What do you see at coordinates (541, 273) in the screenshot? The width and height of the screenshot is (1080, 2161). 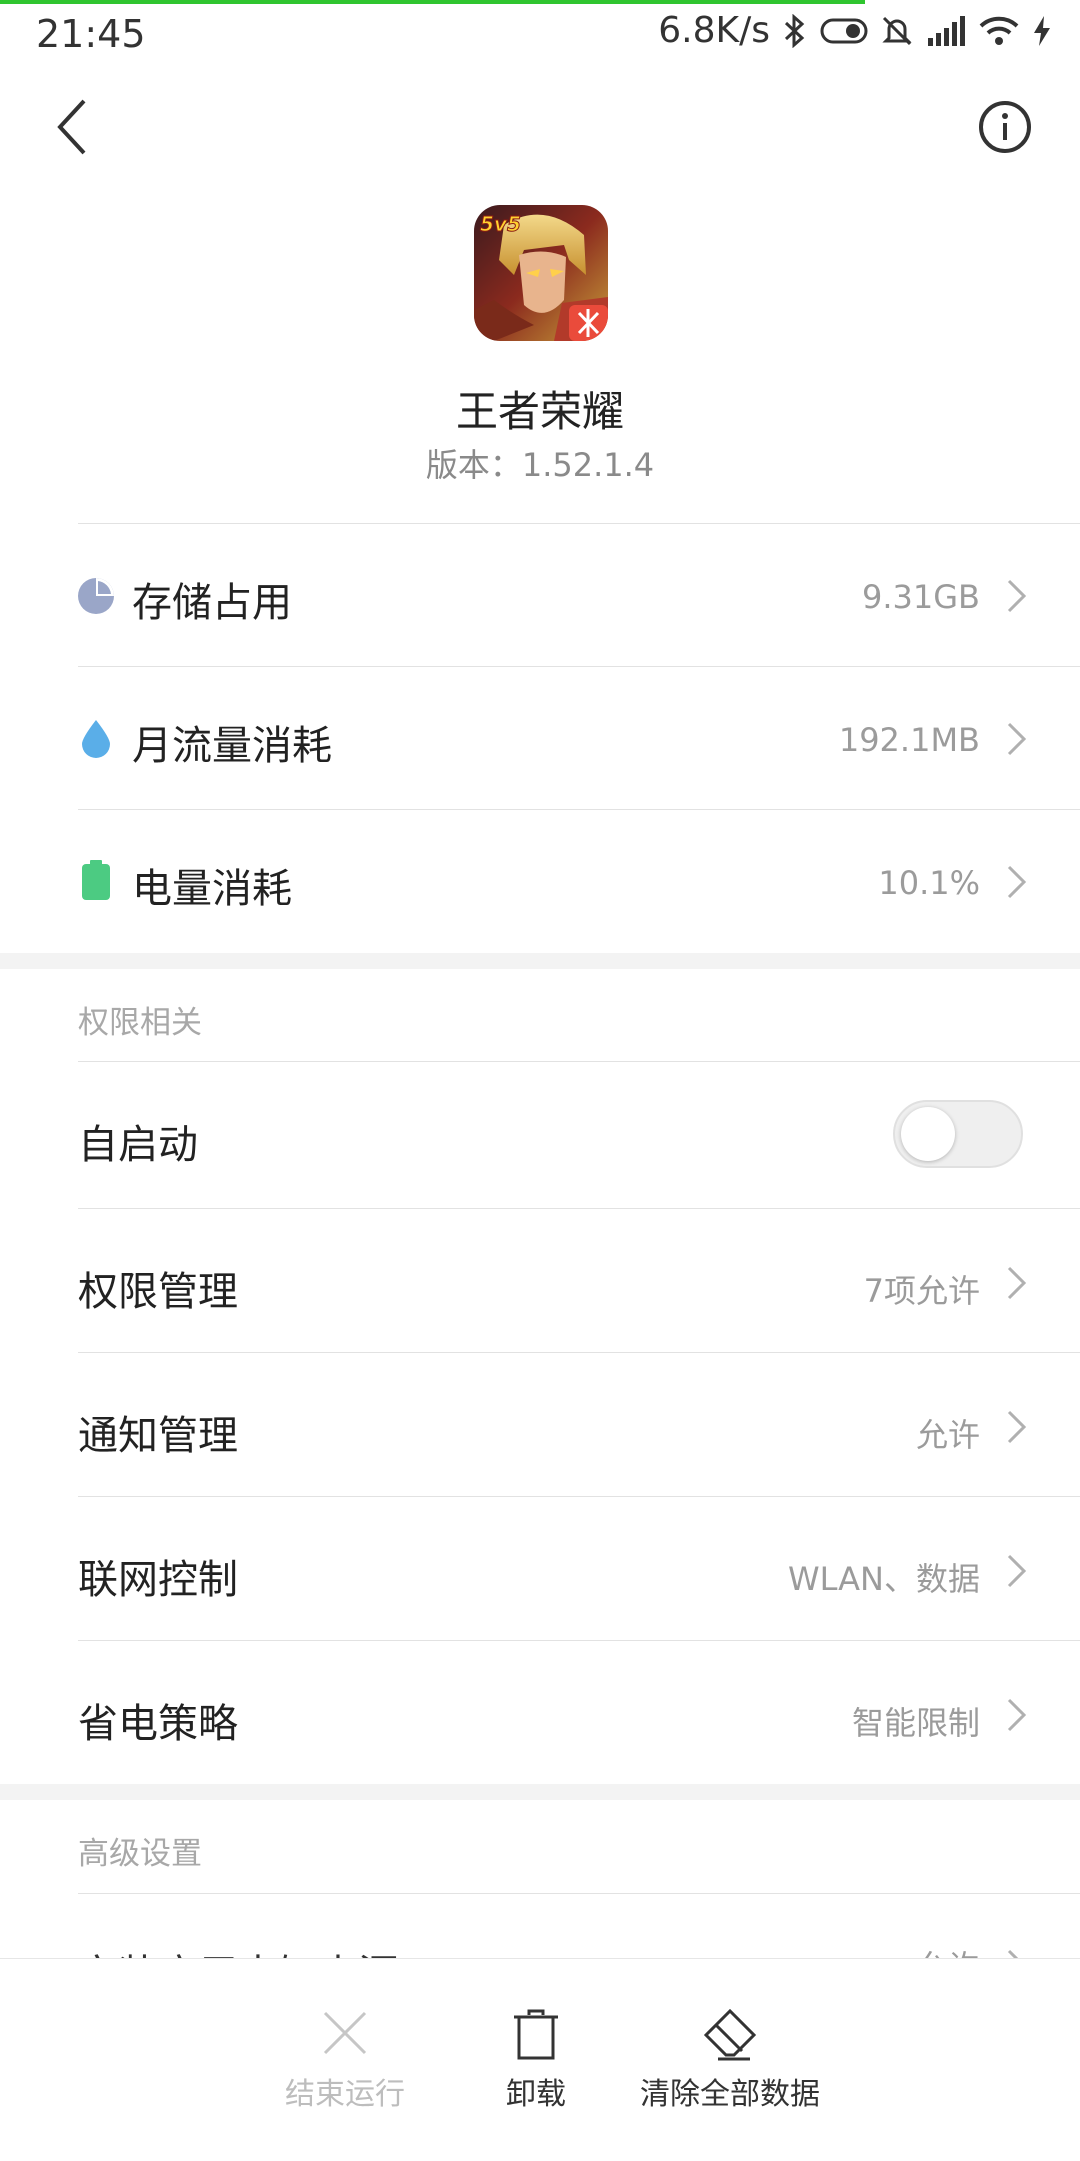 I see `app-icon: 5v5` at bounding box center [541, 273].